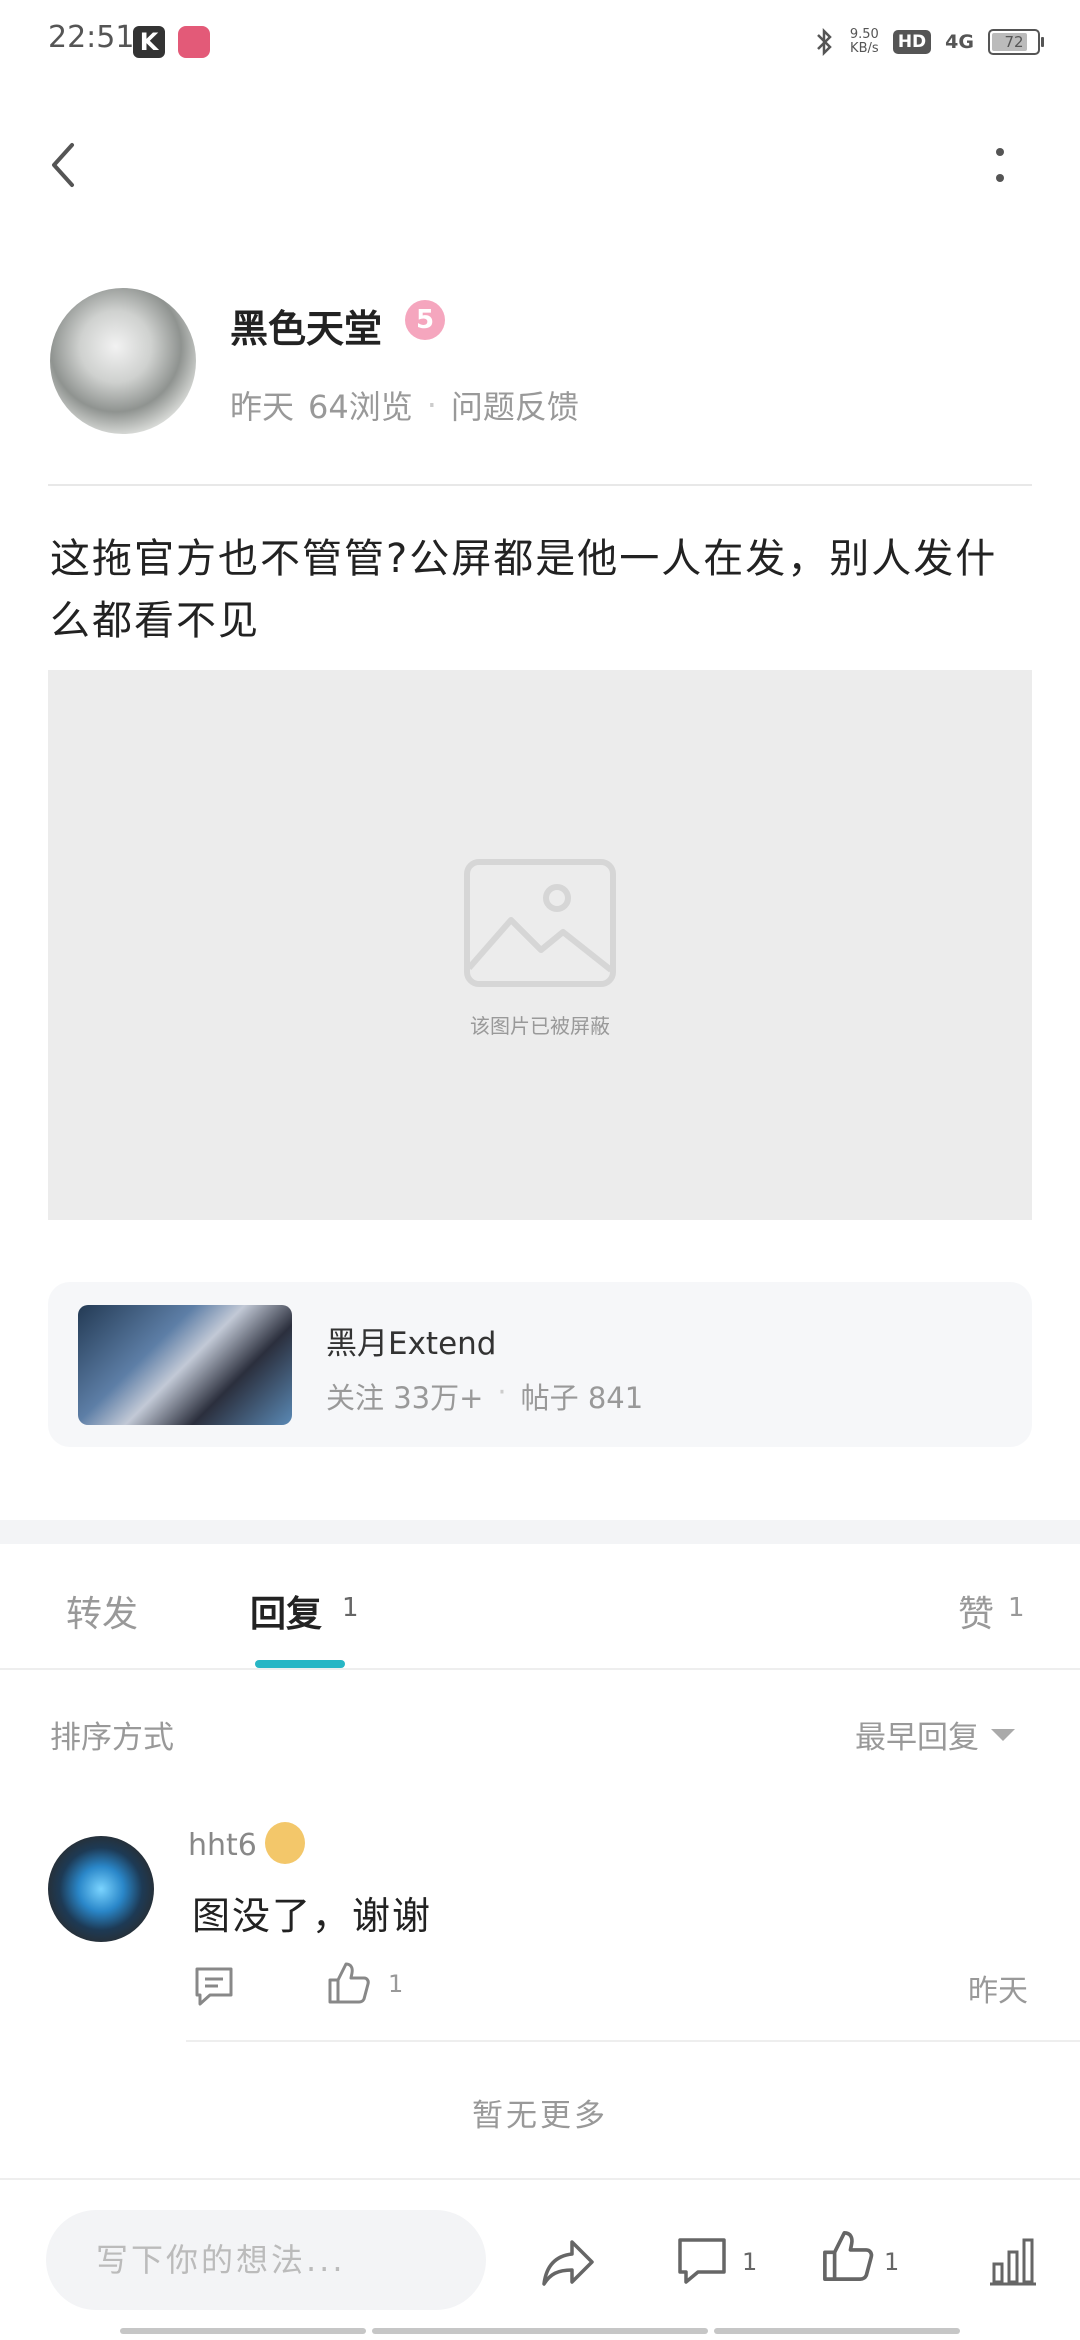 This screenshot has width=1080, height=2340. I want to click on board-name: 黑月Extend, so click(411, 1340).